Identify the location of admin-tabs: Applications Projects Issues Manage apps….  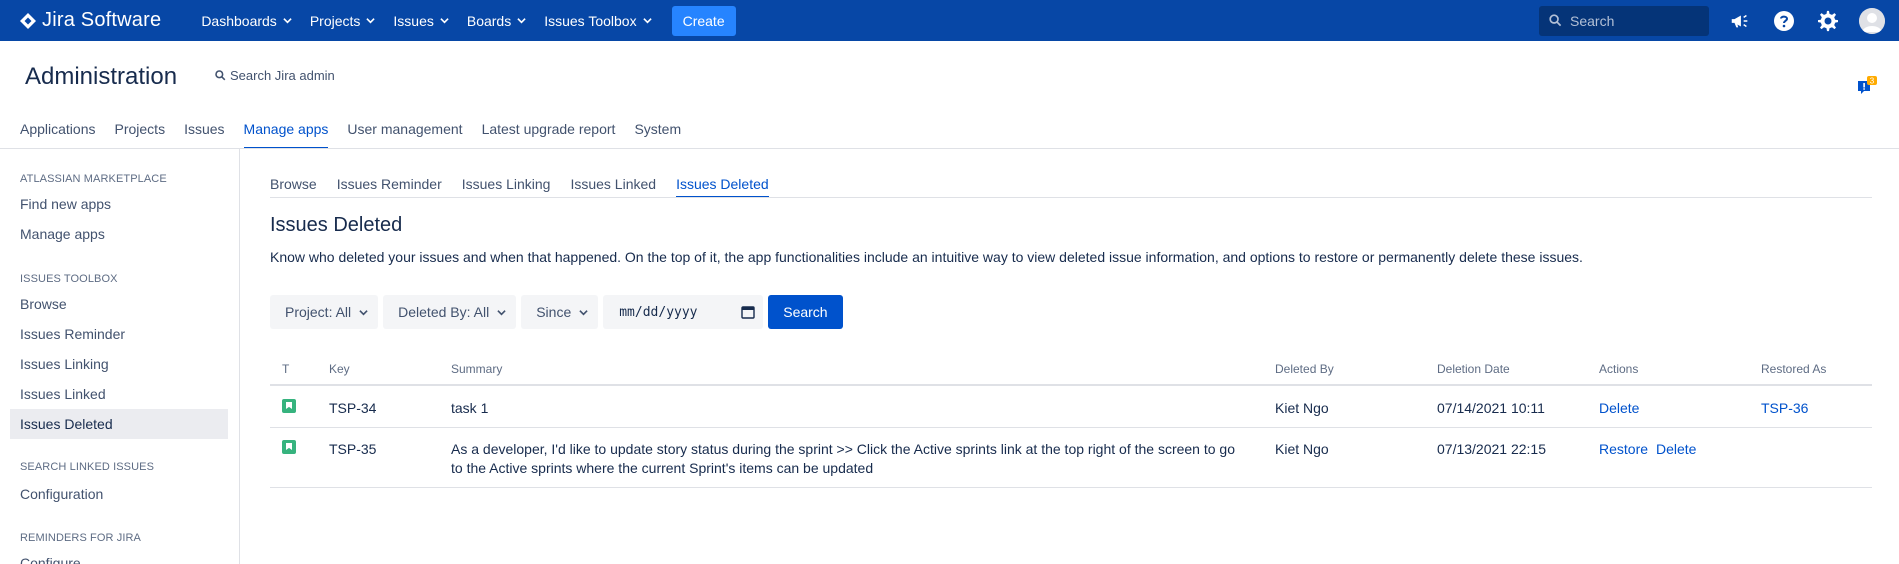
(360, 135).